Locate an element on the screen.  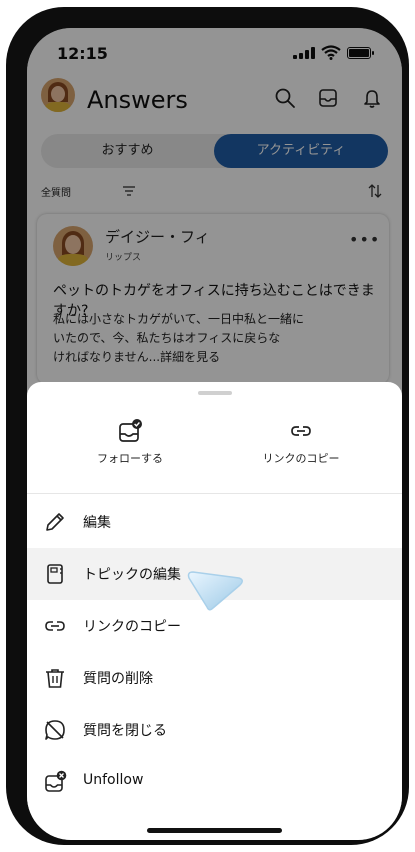
menu-item-label: 編集 is located at coordinates (97, 523).